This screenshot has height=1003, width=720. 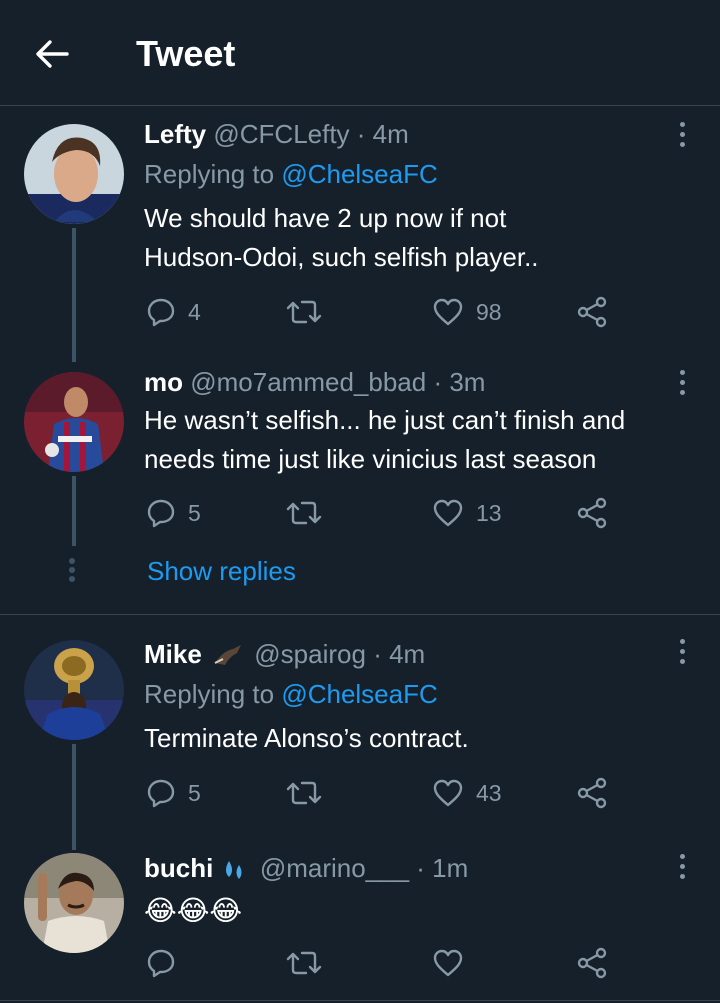 I want to click on tweet-meta: mo @mo7ammed_bbad · 3m, so click(x=314, y=382).